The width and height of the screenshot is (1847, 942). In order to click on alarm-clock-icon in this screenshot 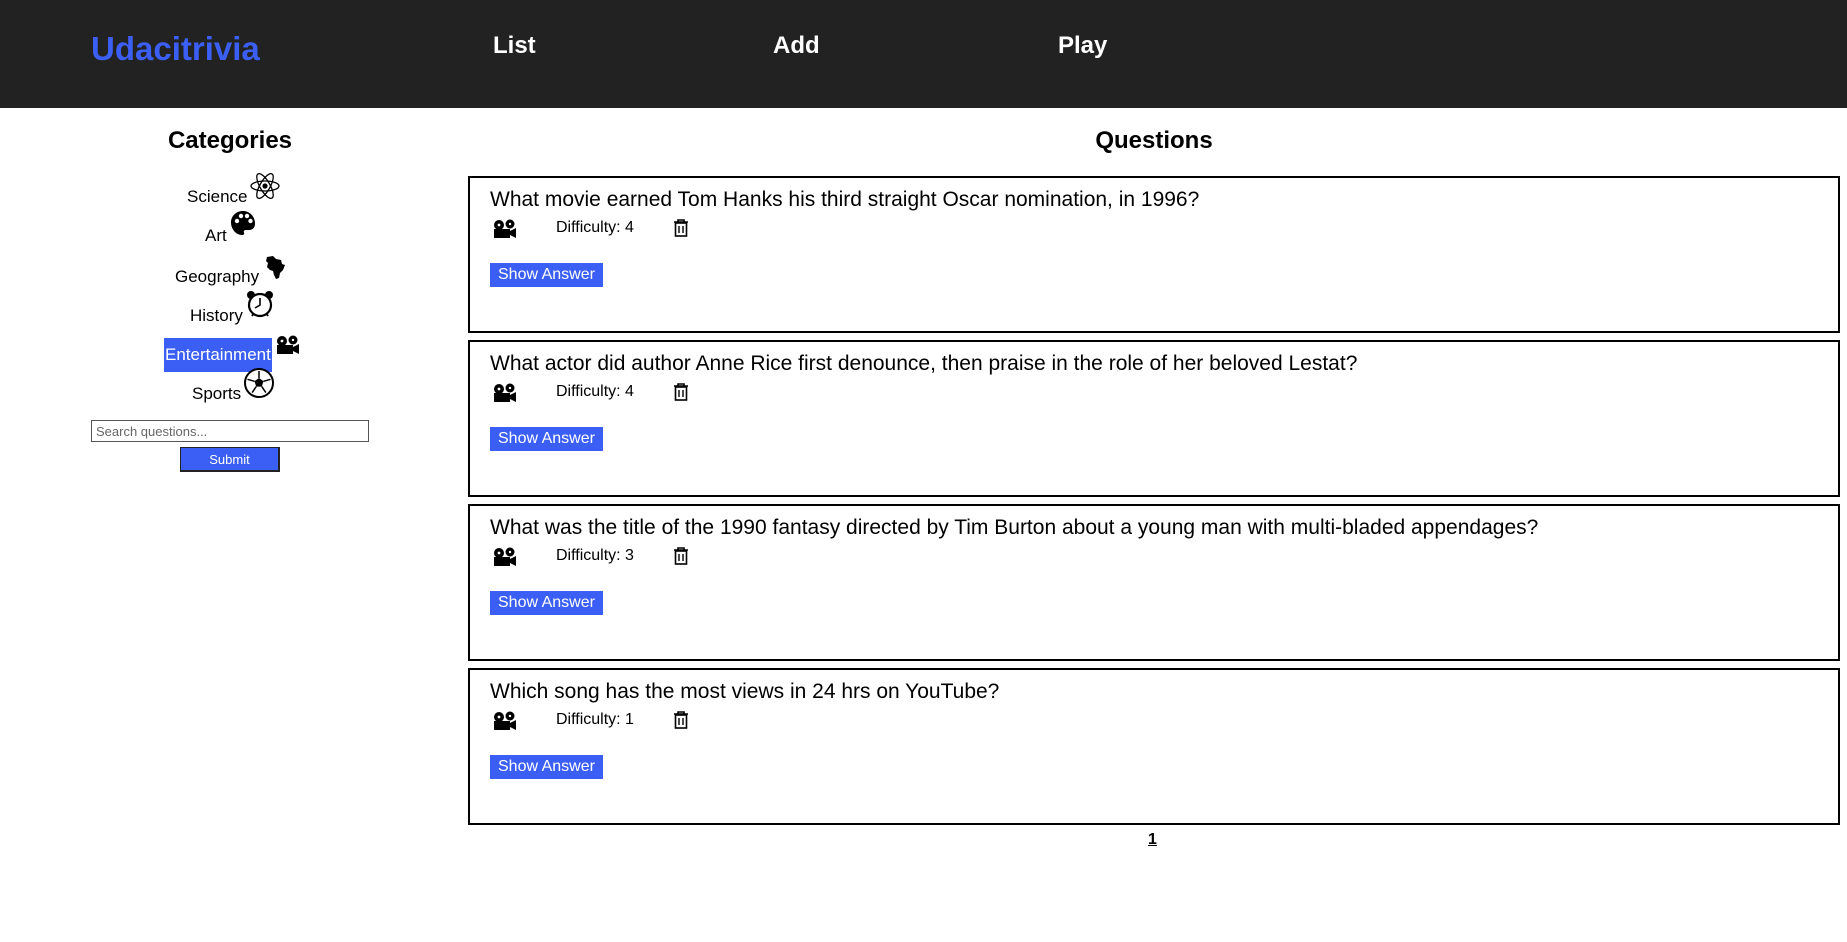, I will do `click(261, 305)`.